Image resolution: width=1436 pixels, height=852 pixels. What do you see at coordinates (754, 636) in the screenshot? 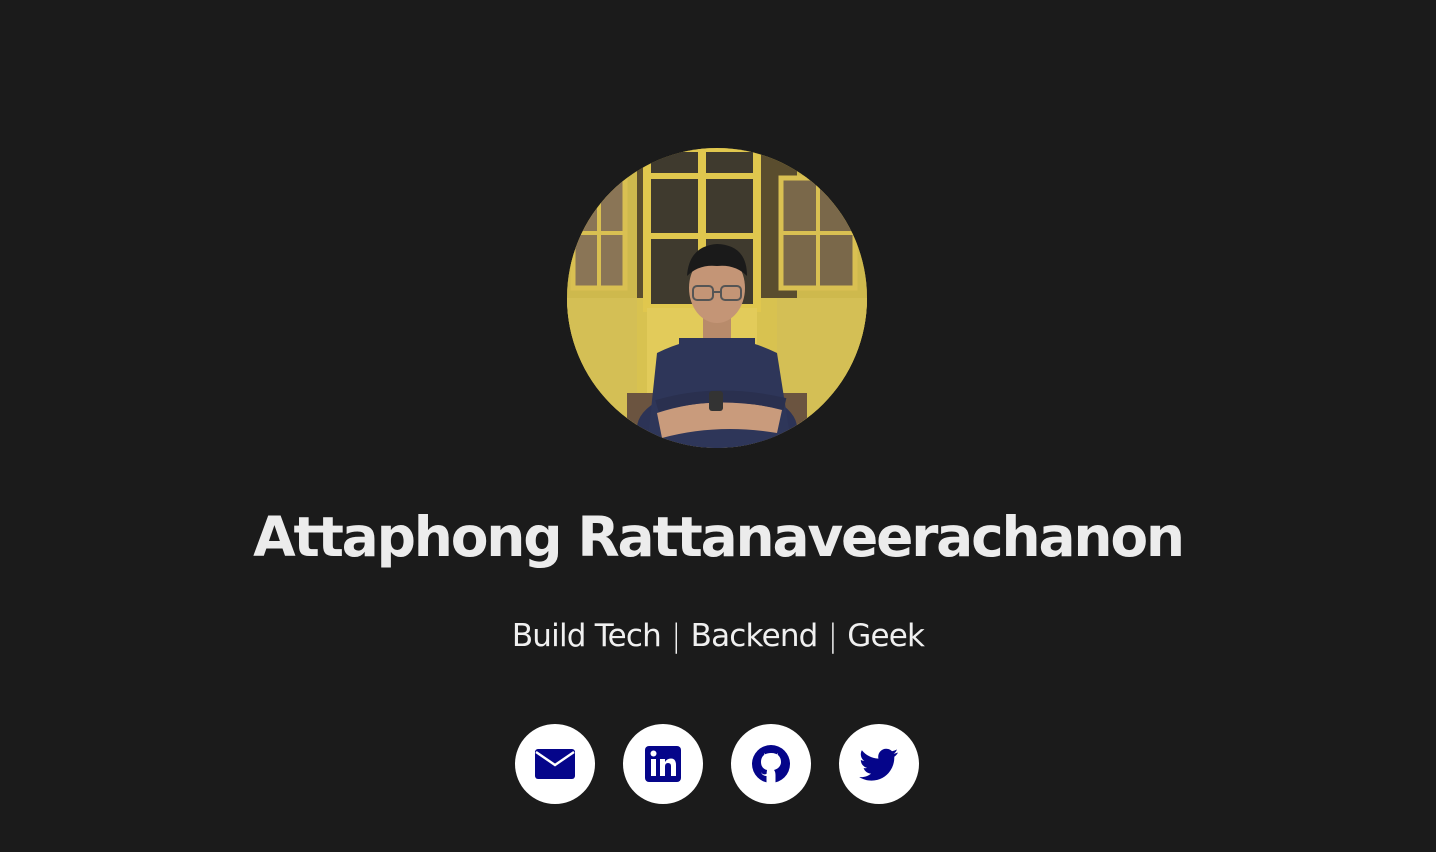
I see `tagline-item-backend: Backend` at bounding box center [754, 636].